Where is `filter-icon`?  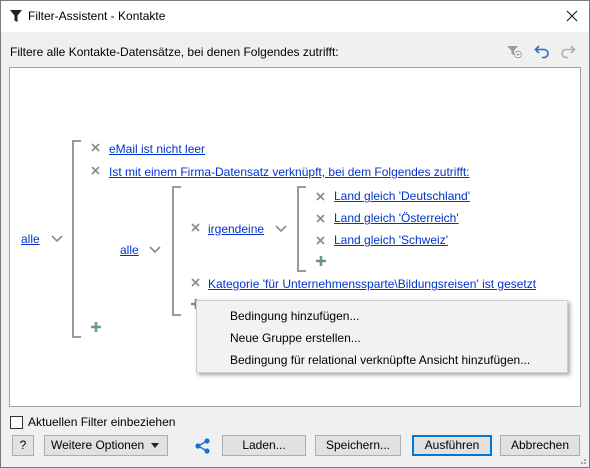 filter-icon is located at coordinates (16, 16).